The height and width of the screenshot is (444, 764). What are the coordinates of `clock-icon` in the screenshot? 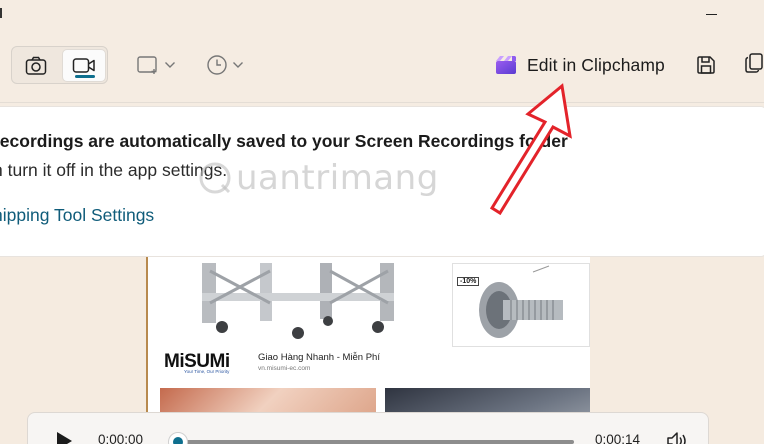 It's located at (217, 65).